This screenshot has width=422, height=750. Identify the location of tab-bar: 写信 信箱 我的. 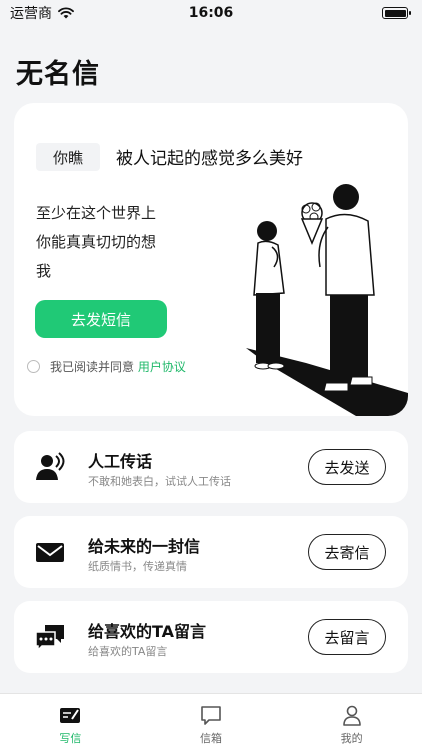
(211, 721).